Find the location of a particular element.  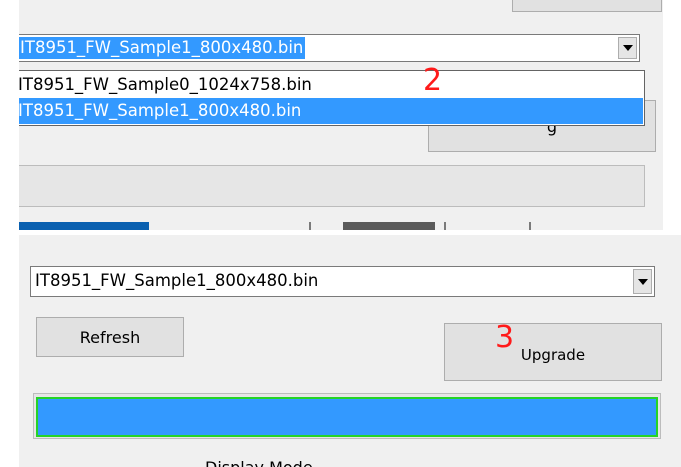

upgrade-progress-bar is located at coordinates (347, 417).